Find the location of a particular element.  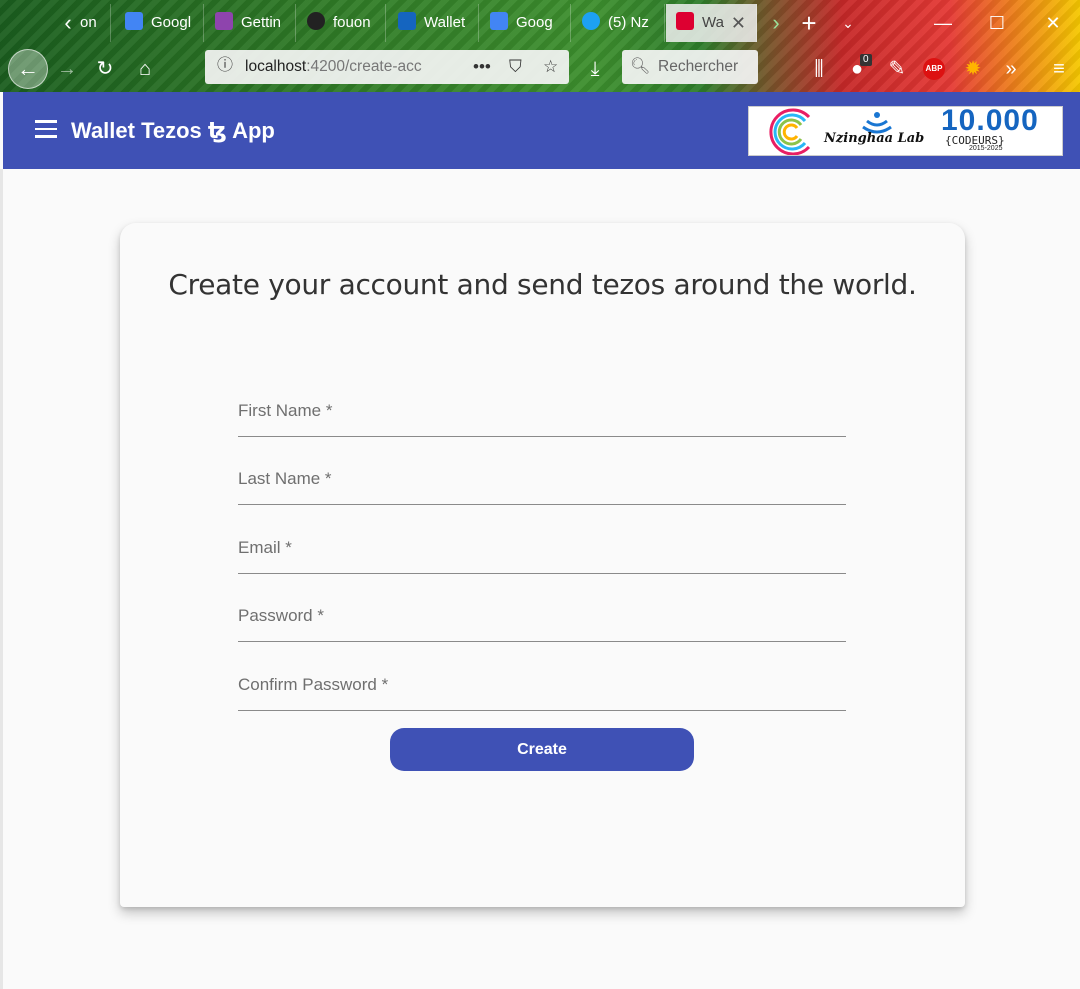

tab-7: (5) Nz is located at coordinates (618, 23).